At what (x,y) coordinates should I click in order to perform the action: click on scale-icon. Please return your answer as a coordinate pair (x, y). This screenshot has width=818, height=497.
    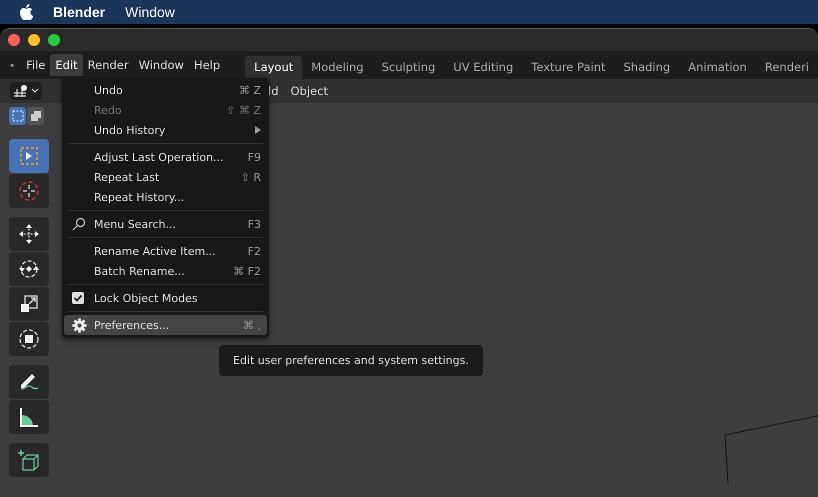
    Looking at the image, I should click on (29, 304).